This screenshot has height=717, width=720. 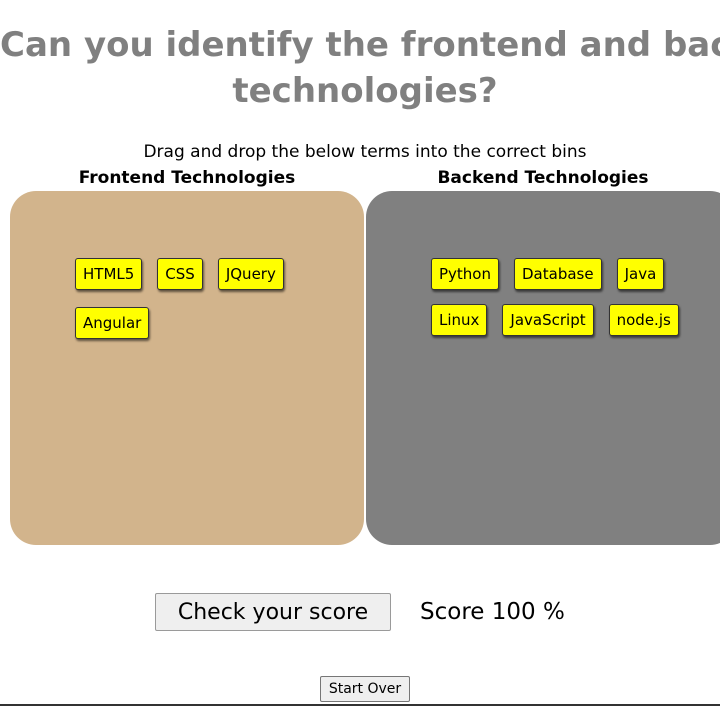 I want to click on page-title-line-2: technologies?, so click(x=365, y=91).